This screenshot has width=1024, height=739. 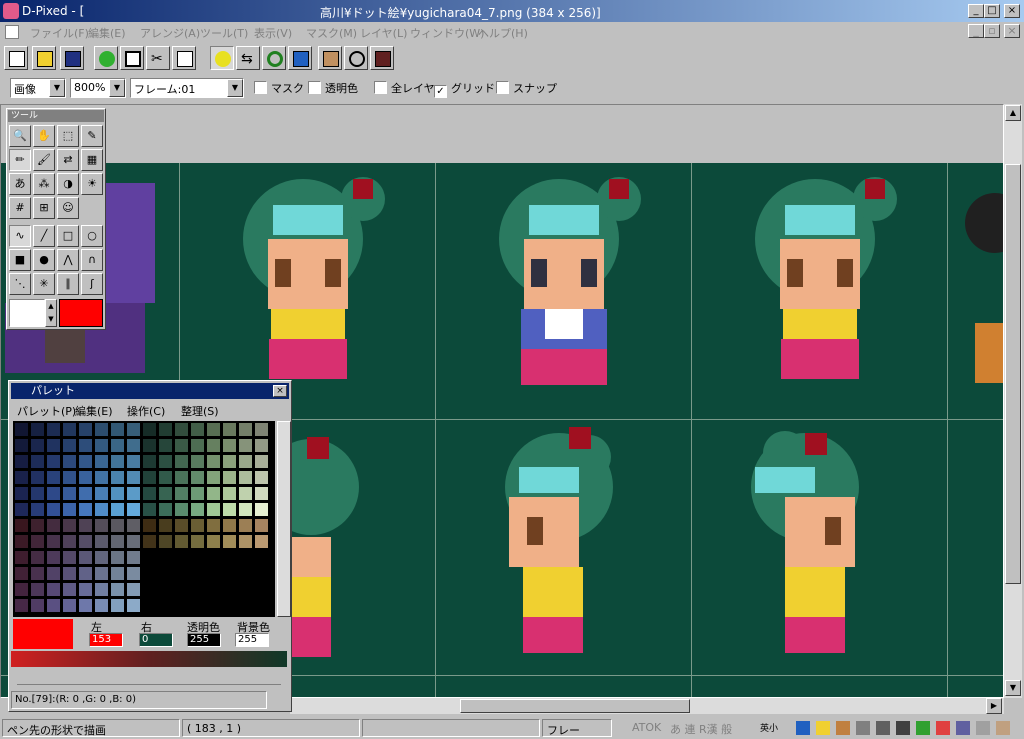 I want to click on scroll-down-arrow: ▼, so click(x=1013, y=688).